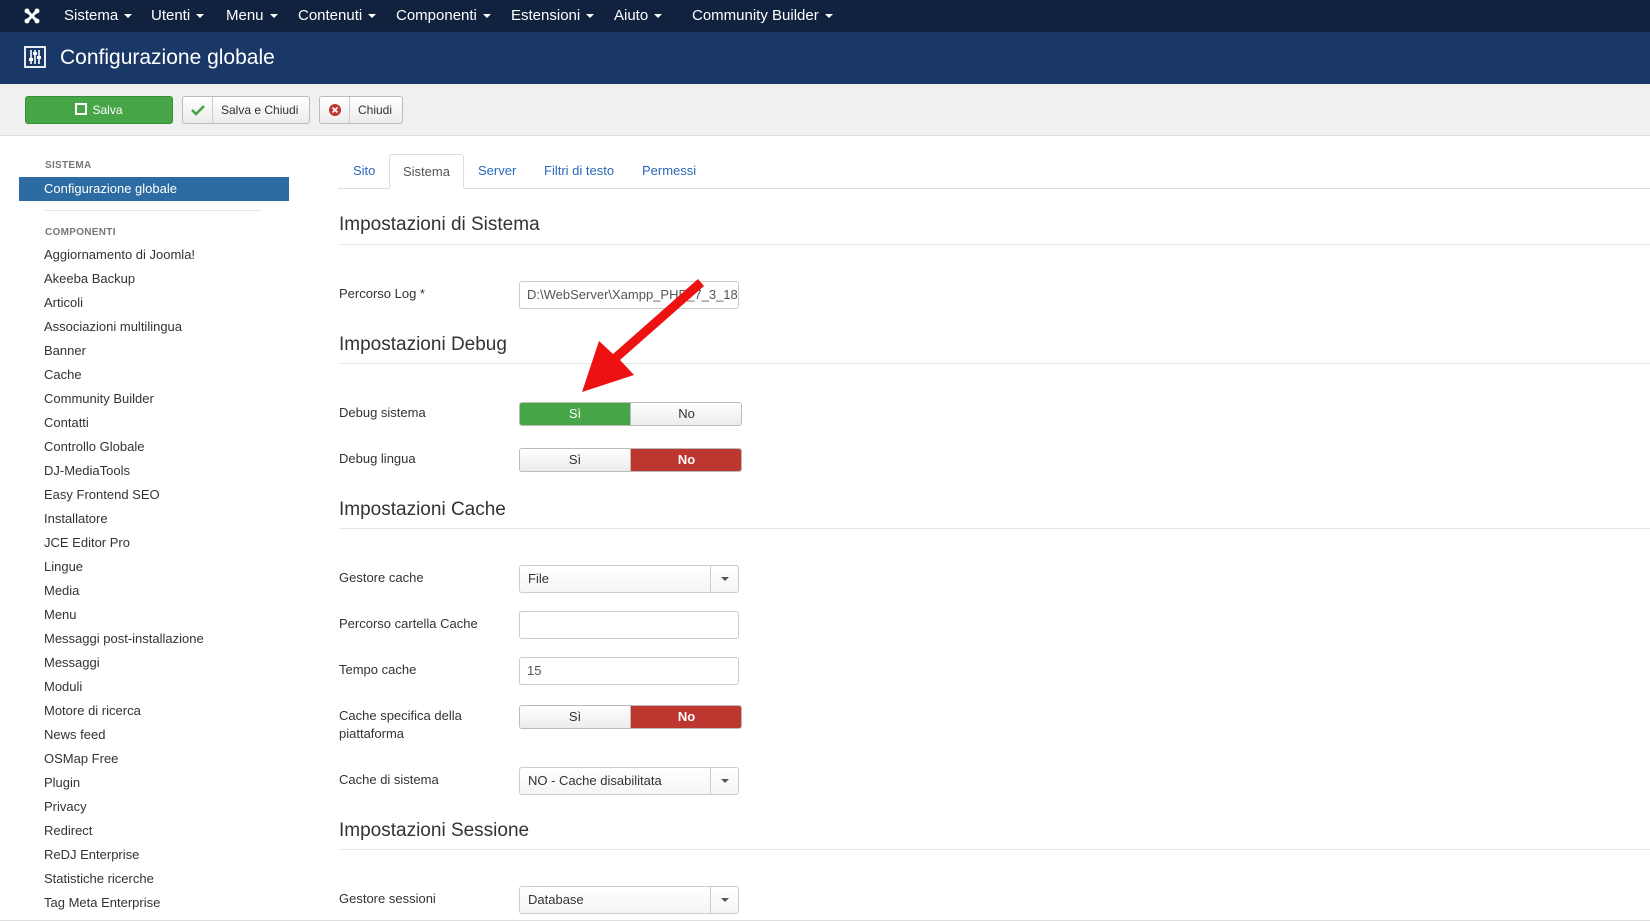 This screenshot has height=921, width=1650. What do you see at coordinates (629, 781) in the screenshot?
I see `system-cache-select: NO - Cache disabilitata` at bounding box center [629, 781].